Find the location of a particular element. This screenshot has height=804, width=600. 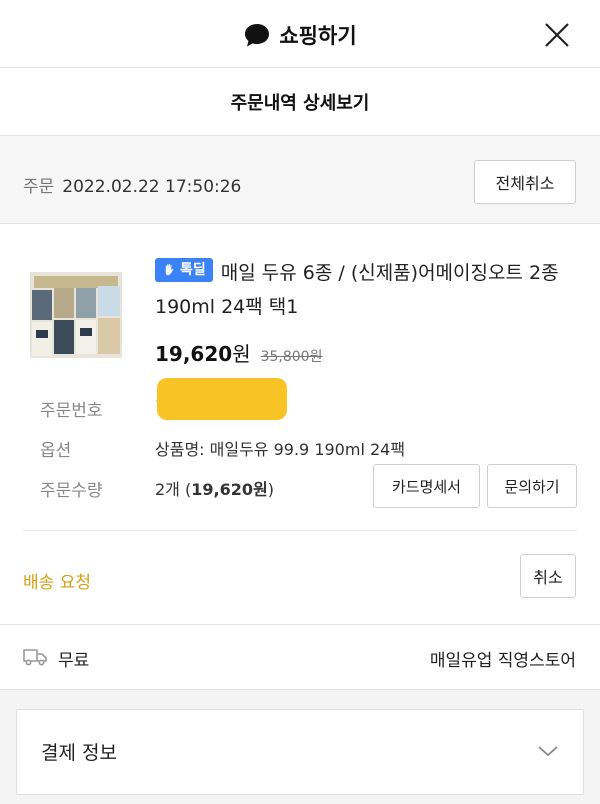

chat-bubble-icon is located at coordinates (257, 35).